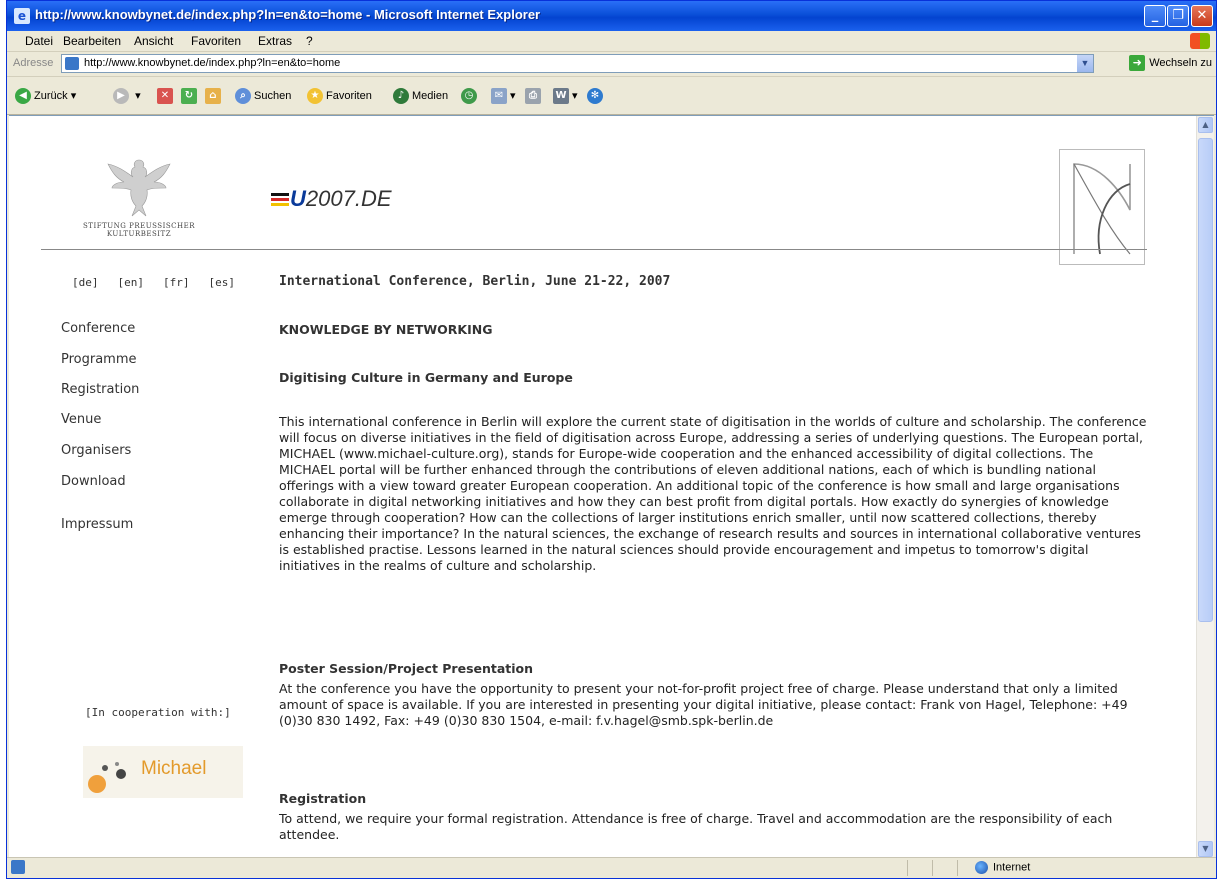 This screenshot has height=879, width=1223. Describe the element at coordinates (158, 712) in the screenshot. I see `cooperation-label: [In cooperation with:]` at that location.